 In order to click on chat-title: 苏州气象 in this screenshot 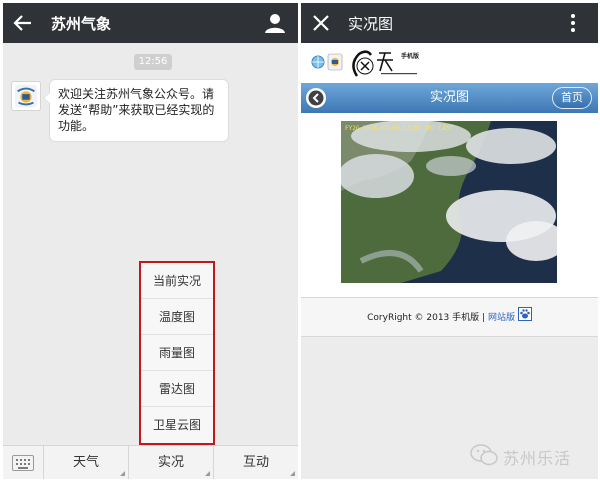, I will do `click(81, 24)`.